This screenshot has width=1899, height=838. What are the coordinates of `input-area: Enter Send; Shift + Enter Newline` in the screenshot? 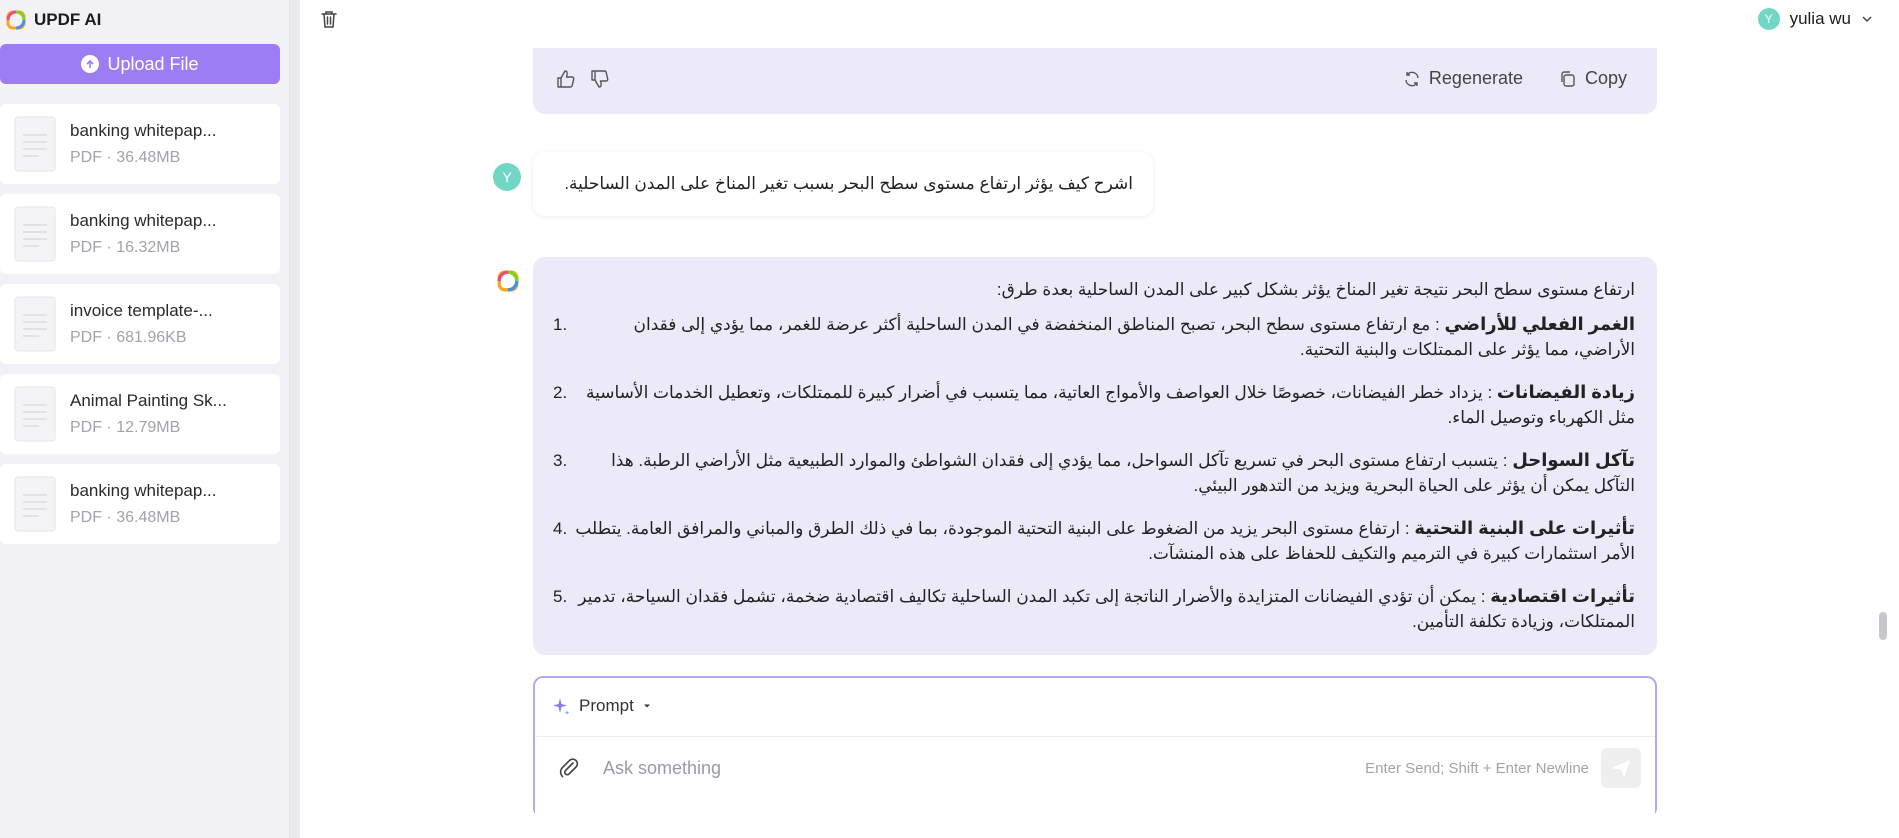 It's located at (1095, 778).